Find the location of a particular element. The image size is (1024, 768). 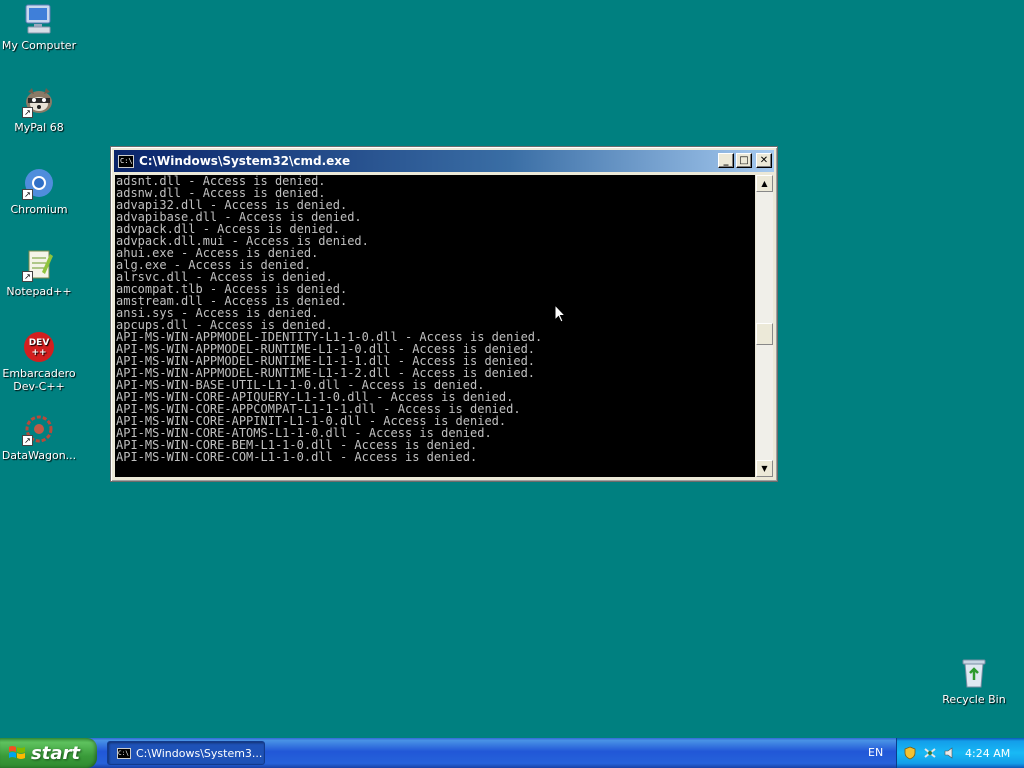

desktop-icon-recycle-bin: Recycle Bin is located at coordinates (974, 681).